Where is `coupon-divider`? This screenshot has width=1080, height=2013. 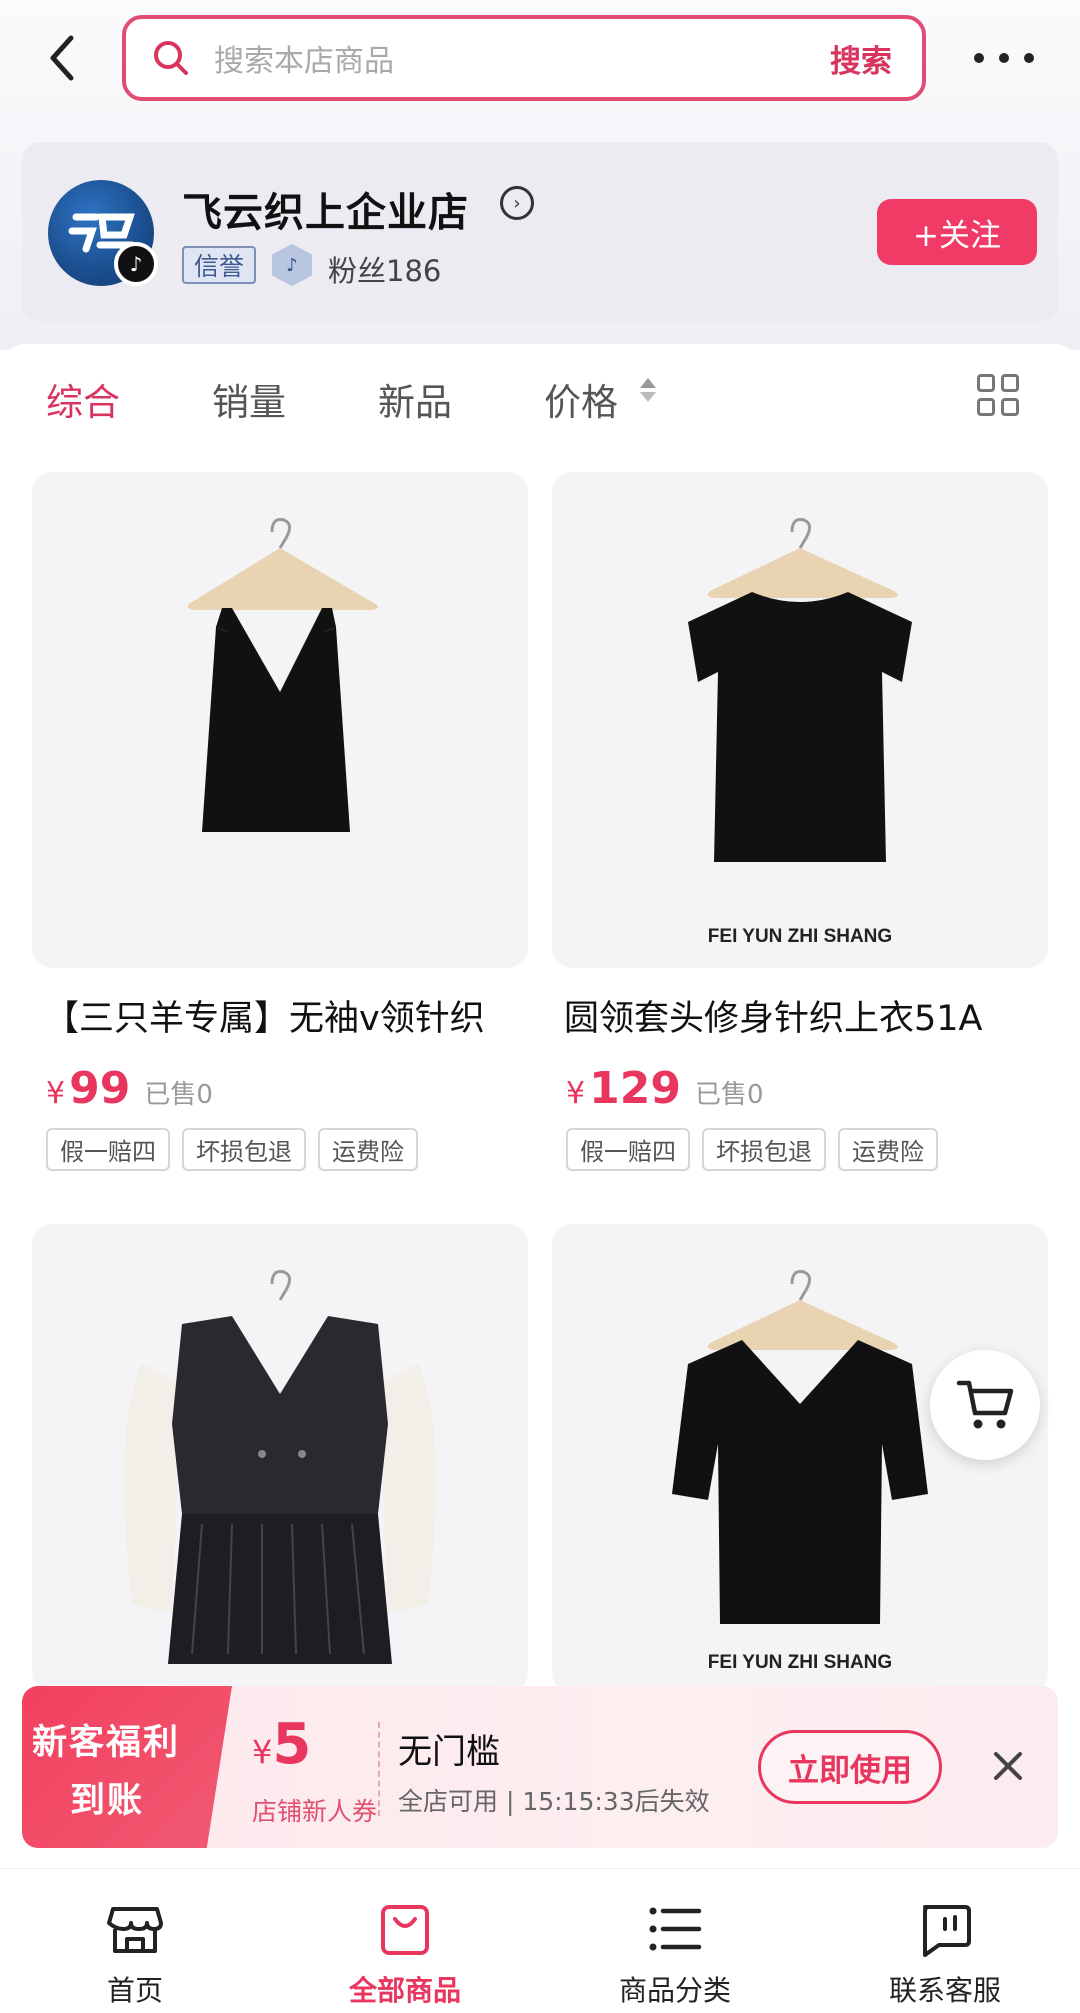
coupon-divider is located at coordinates (379, 1769).